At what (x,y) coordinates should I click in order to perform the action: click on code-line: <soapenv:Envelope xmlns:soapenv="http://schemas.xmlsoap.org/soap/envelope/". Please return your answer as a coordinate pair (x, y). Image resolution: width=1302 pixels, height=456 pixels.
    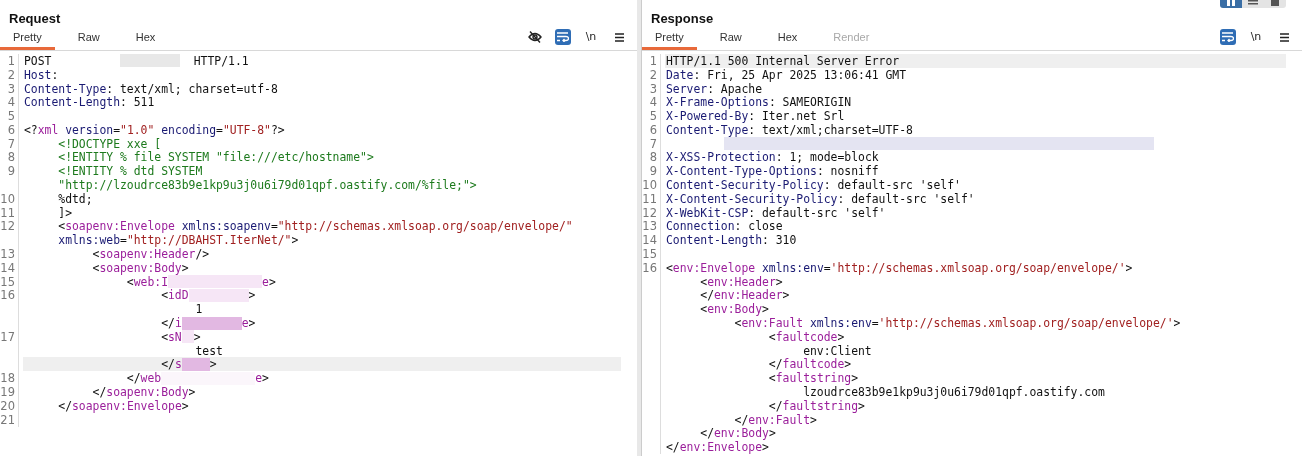
    Looking at the image, I should click on (315, 226).